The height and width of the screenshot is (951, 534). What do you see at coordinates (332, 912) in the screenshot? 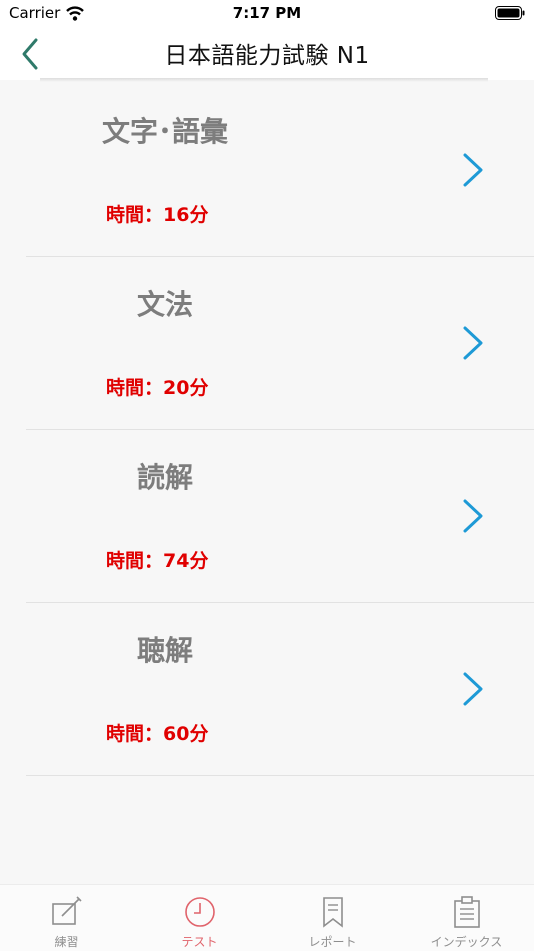
I see `bookmark-icon` at bounding box center [332, 912].